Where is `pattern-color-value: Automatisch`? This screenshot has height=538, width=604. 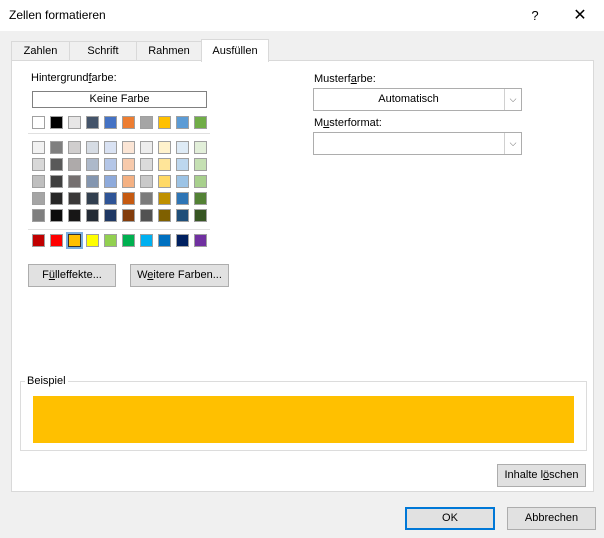
pattern-color-value: Automatisch is located at coordinates (408, 99).